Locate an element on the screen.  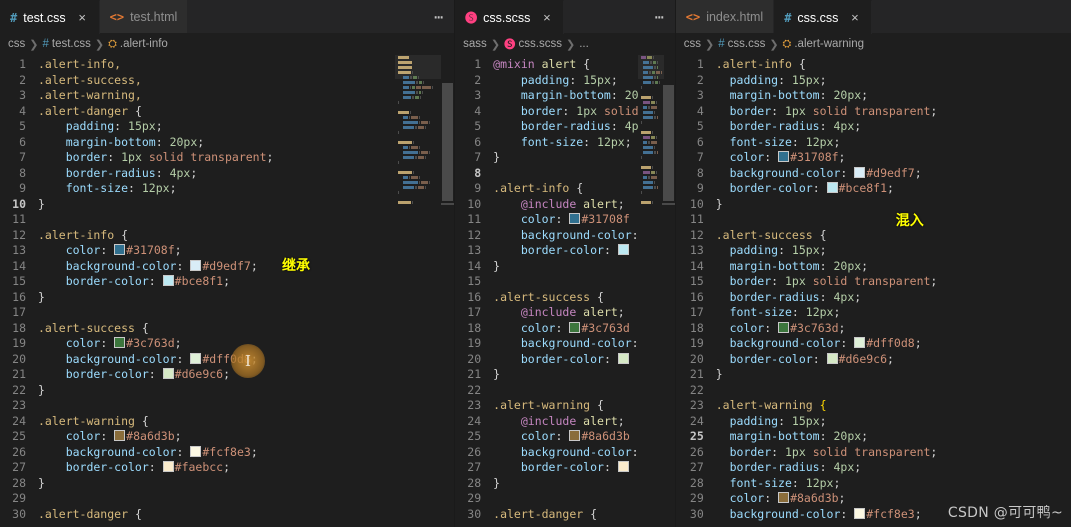
code-line: color: #31708f; is located at coordinates (893, 158).